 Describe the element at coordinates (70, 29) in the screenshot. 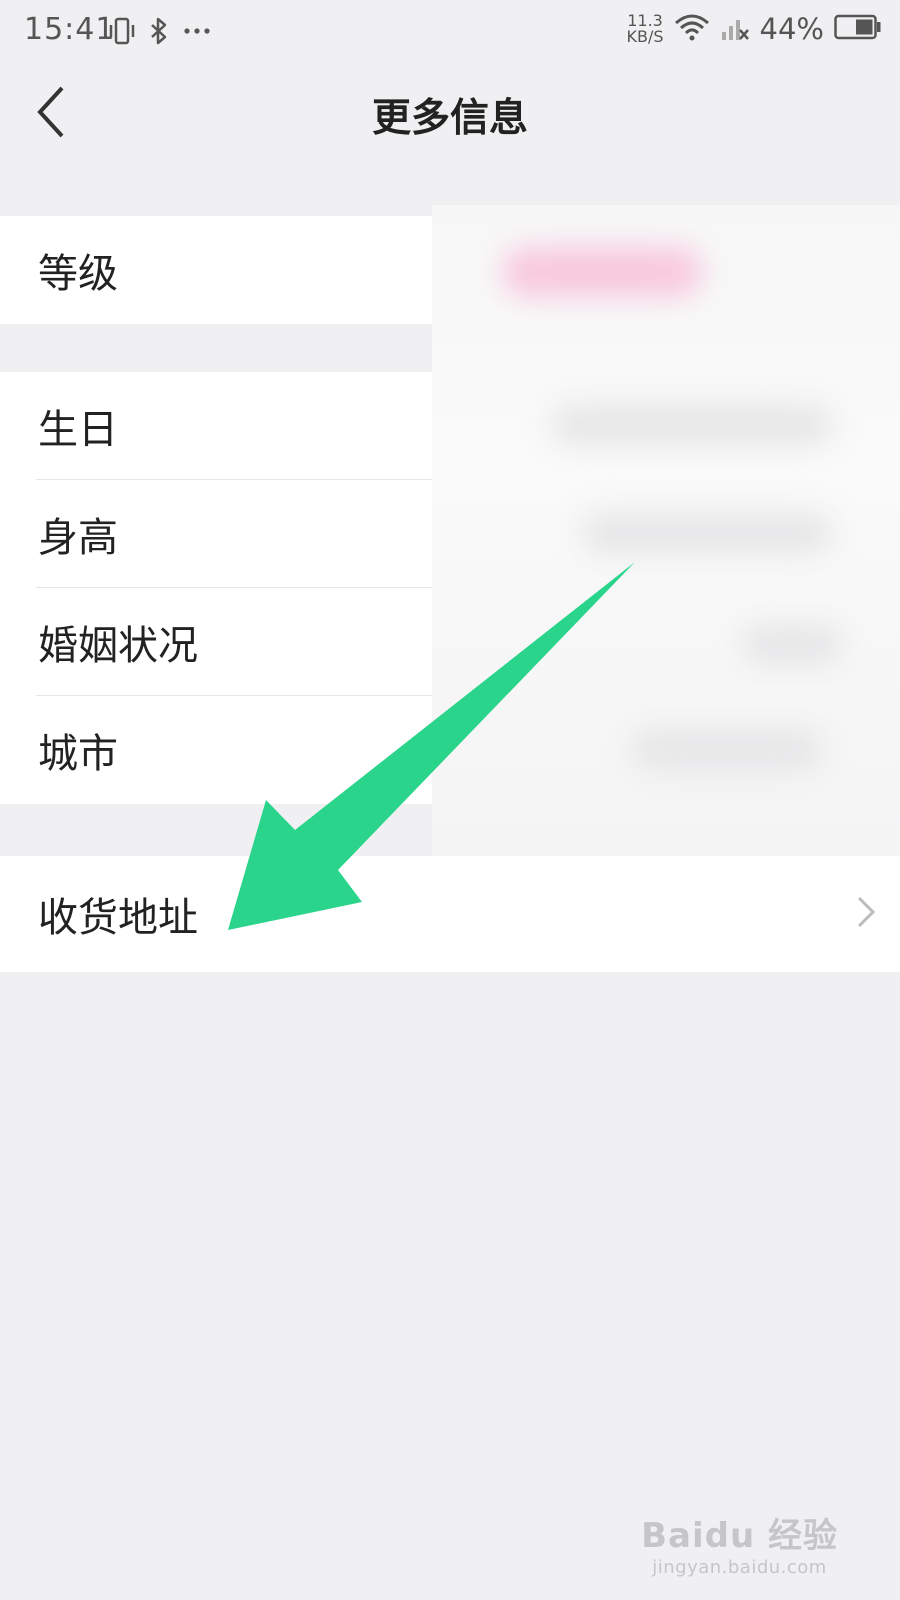

I see `status-time: 15:41` at that location.